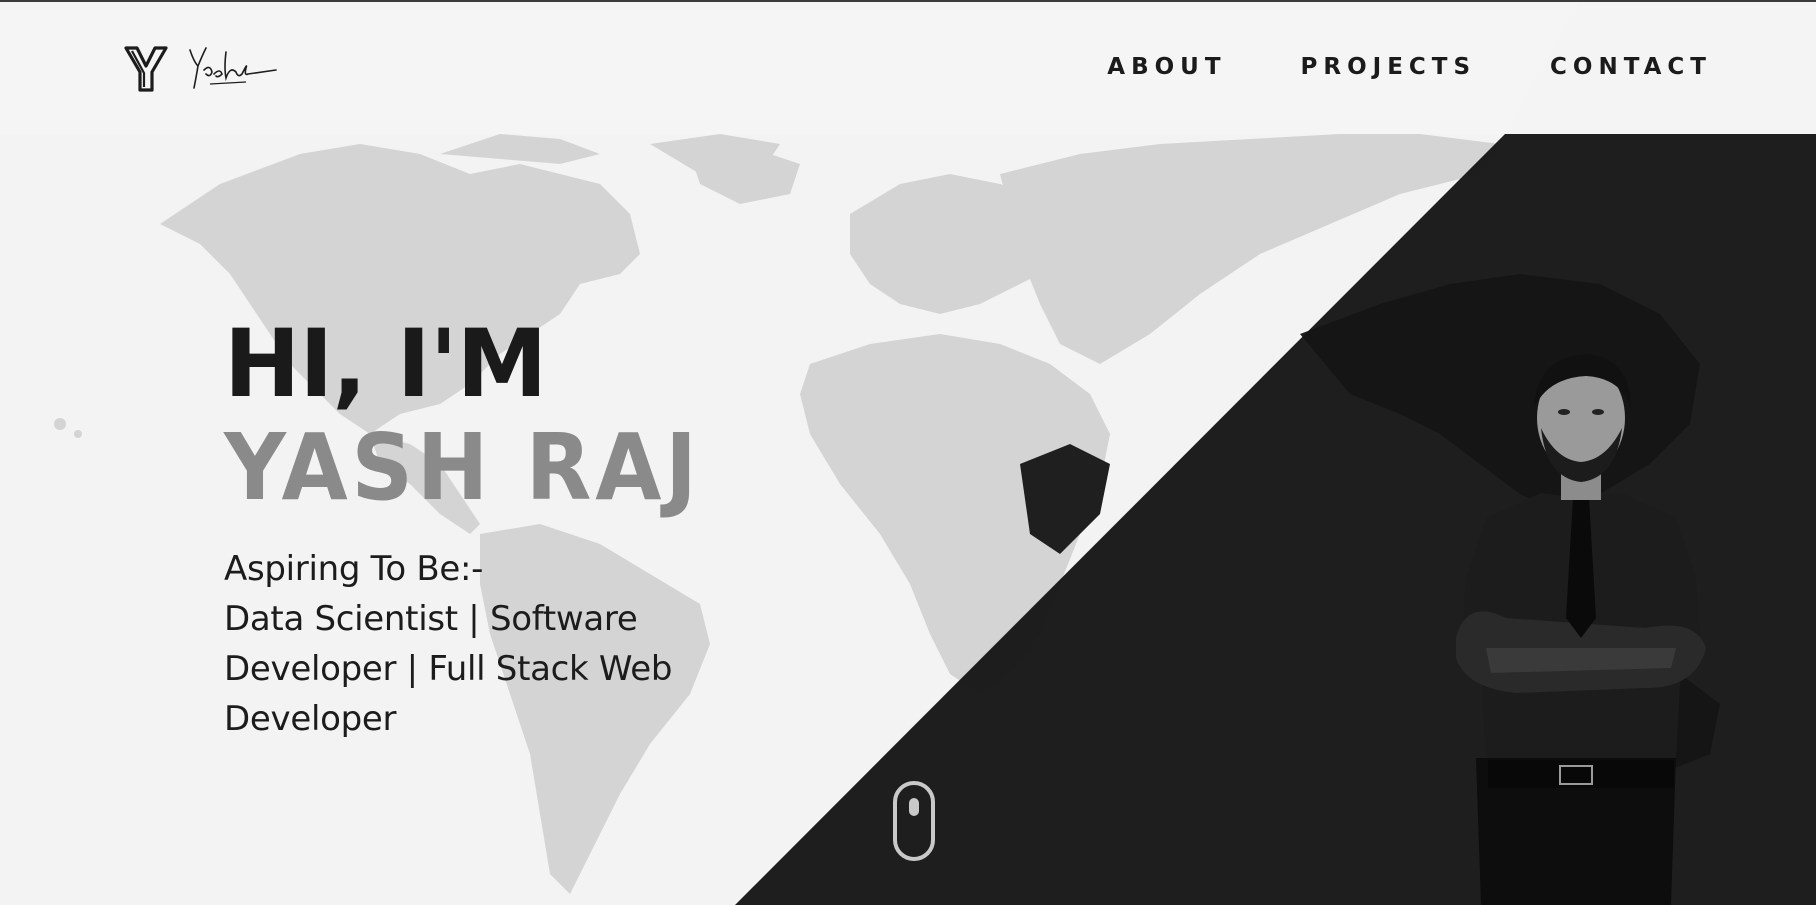  I want to click on tagline-line: Aspiring To Be:-, so click(354, 569).